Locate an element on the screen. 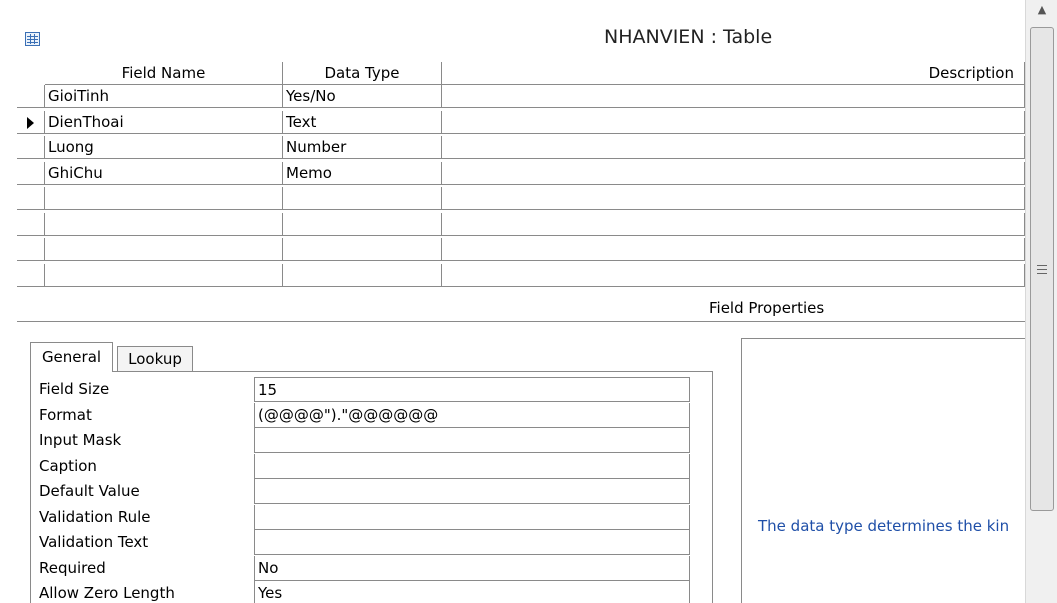 Image resolution: width=1057 pixels, height=603 pixels. property-value-field: No is located at coordinates (472, 568).